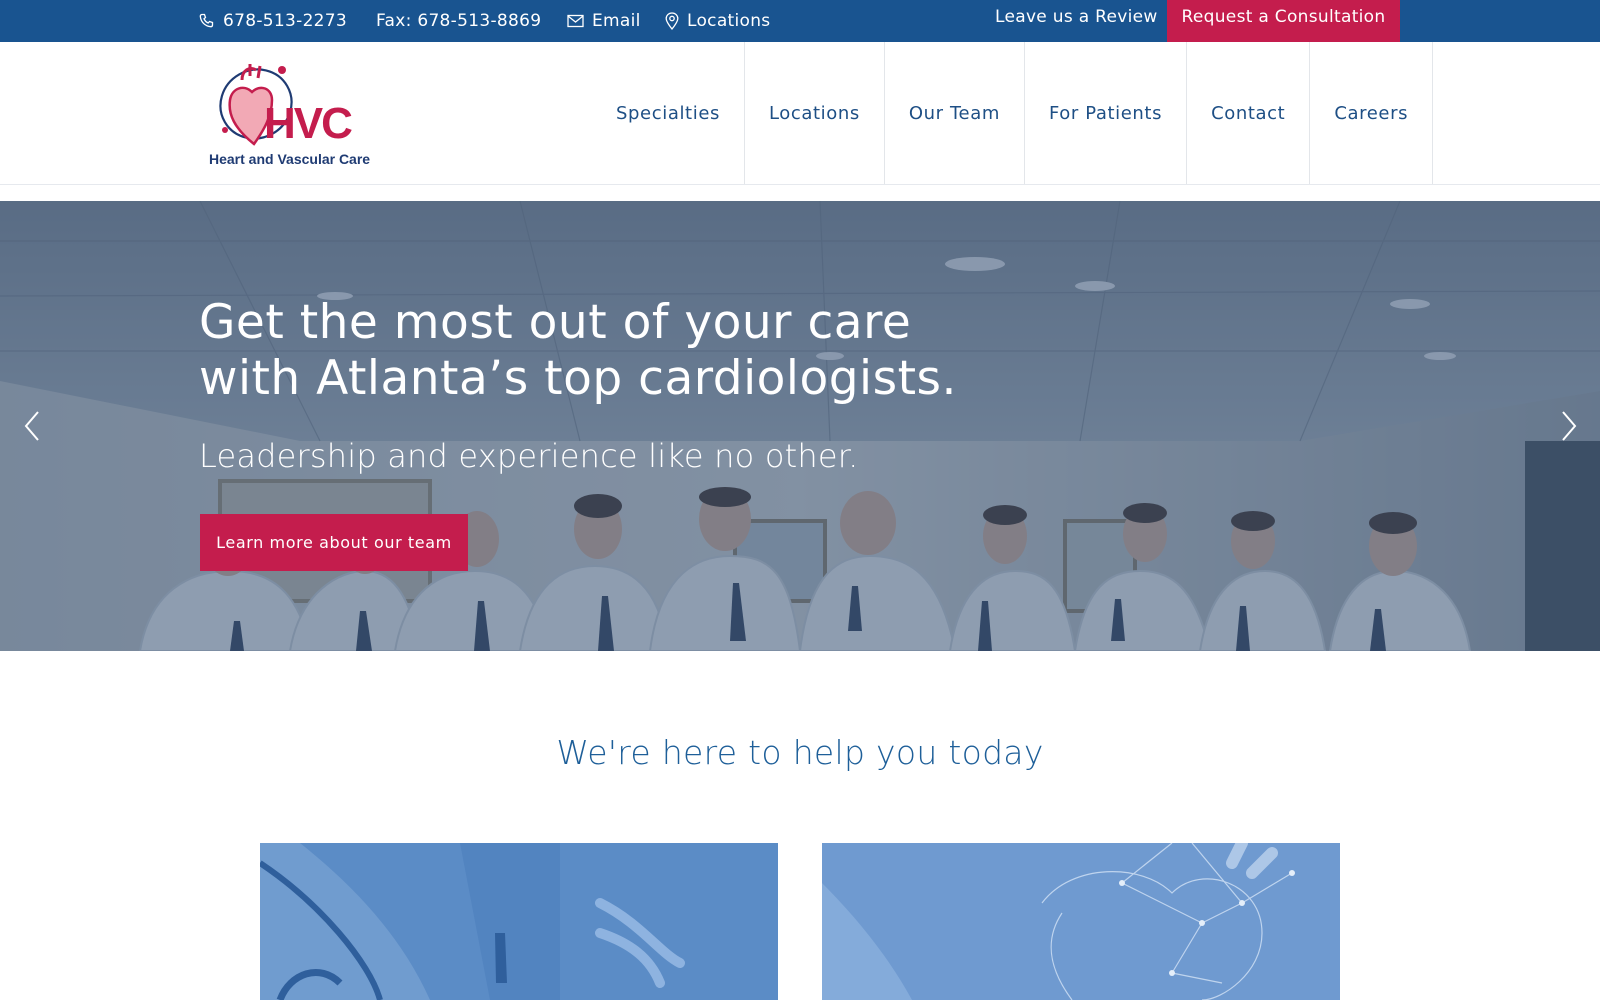  Describe the element at coordinates (555, 322) in the screenshot. I see `hero-headline-line-1: Get the most out of your care` at that location.